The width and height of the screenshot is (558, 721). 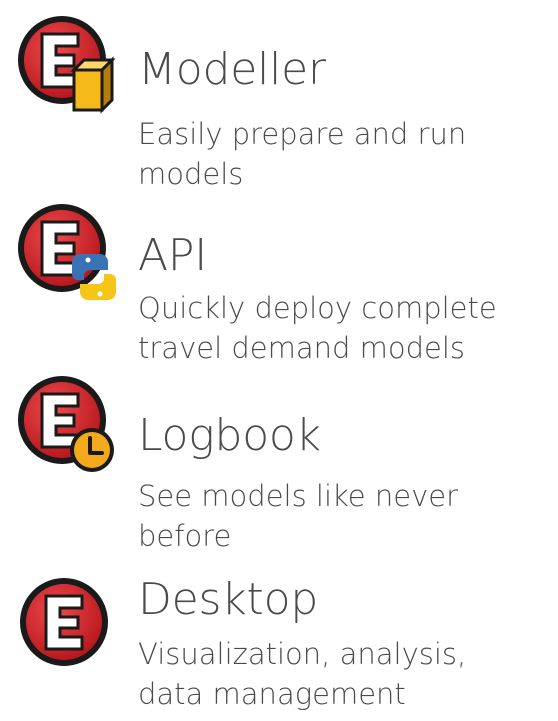 What do you see at coordinates (272, 694) in the screenshot?
I see `description-line: data management` at bounding box center [272, 694].